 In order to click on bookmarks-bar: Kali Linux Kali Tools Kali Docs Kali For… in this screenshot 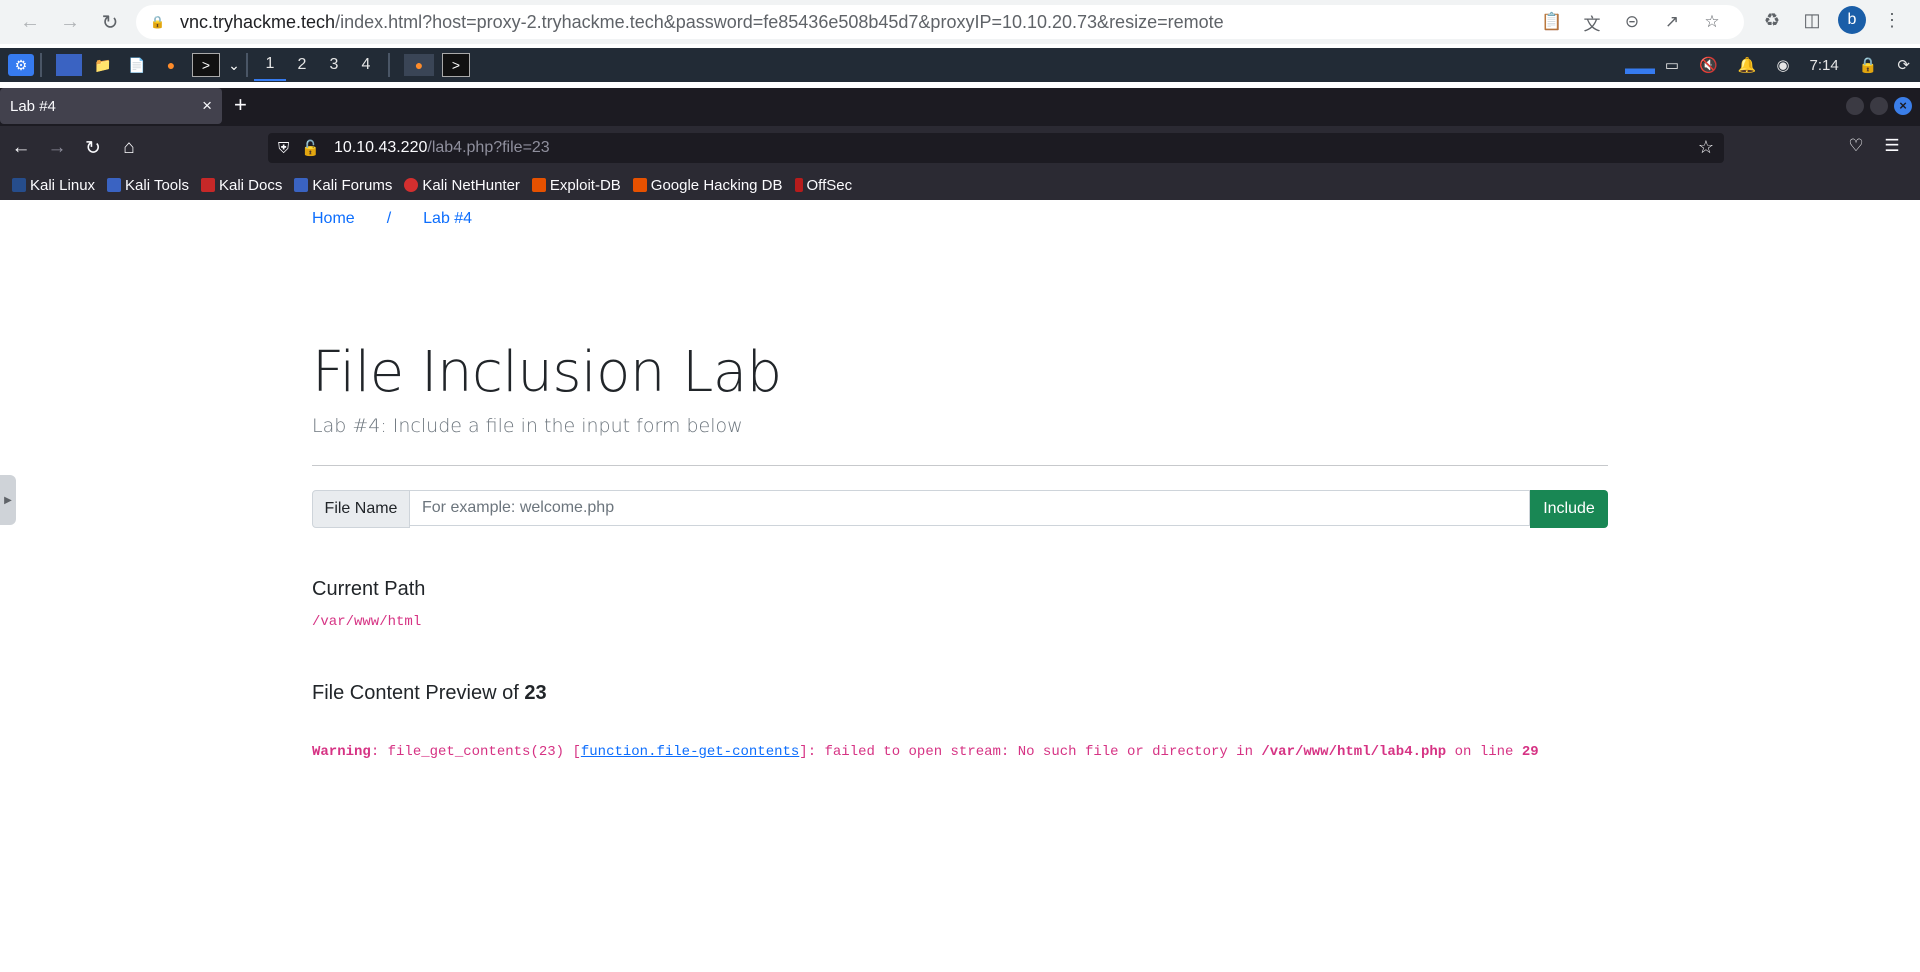, I will do `click(960, 185)`.